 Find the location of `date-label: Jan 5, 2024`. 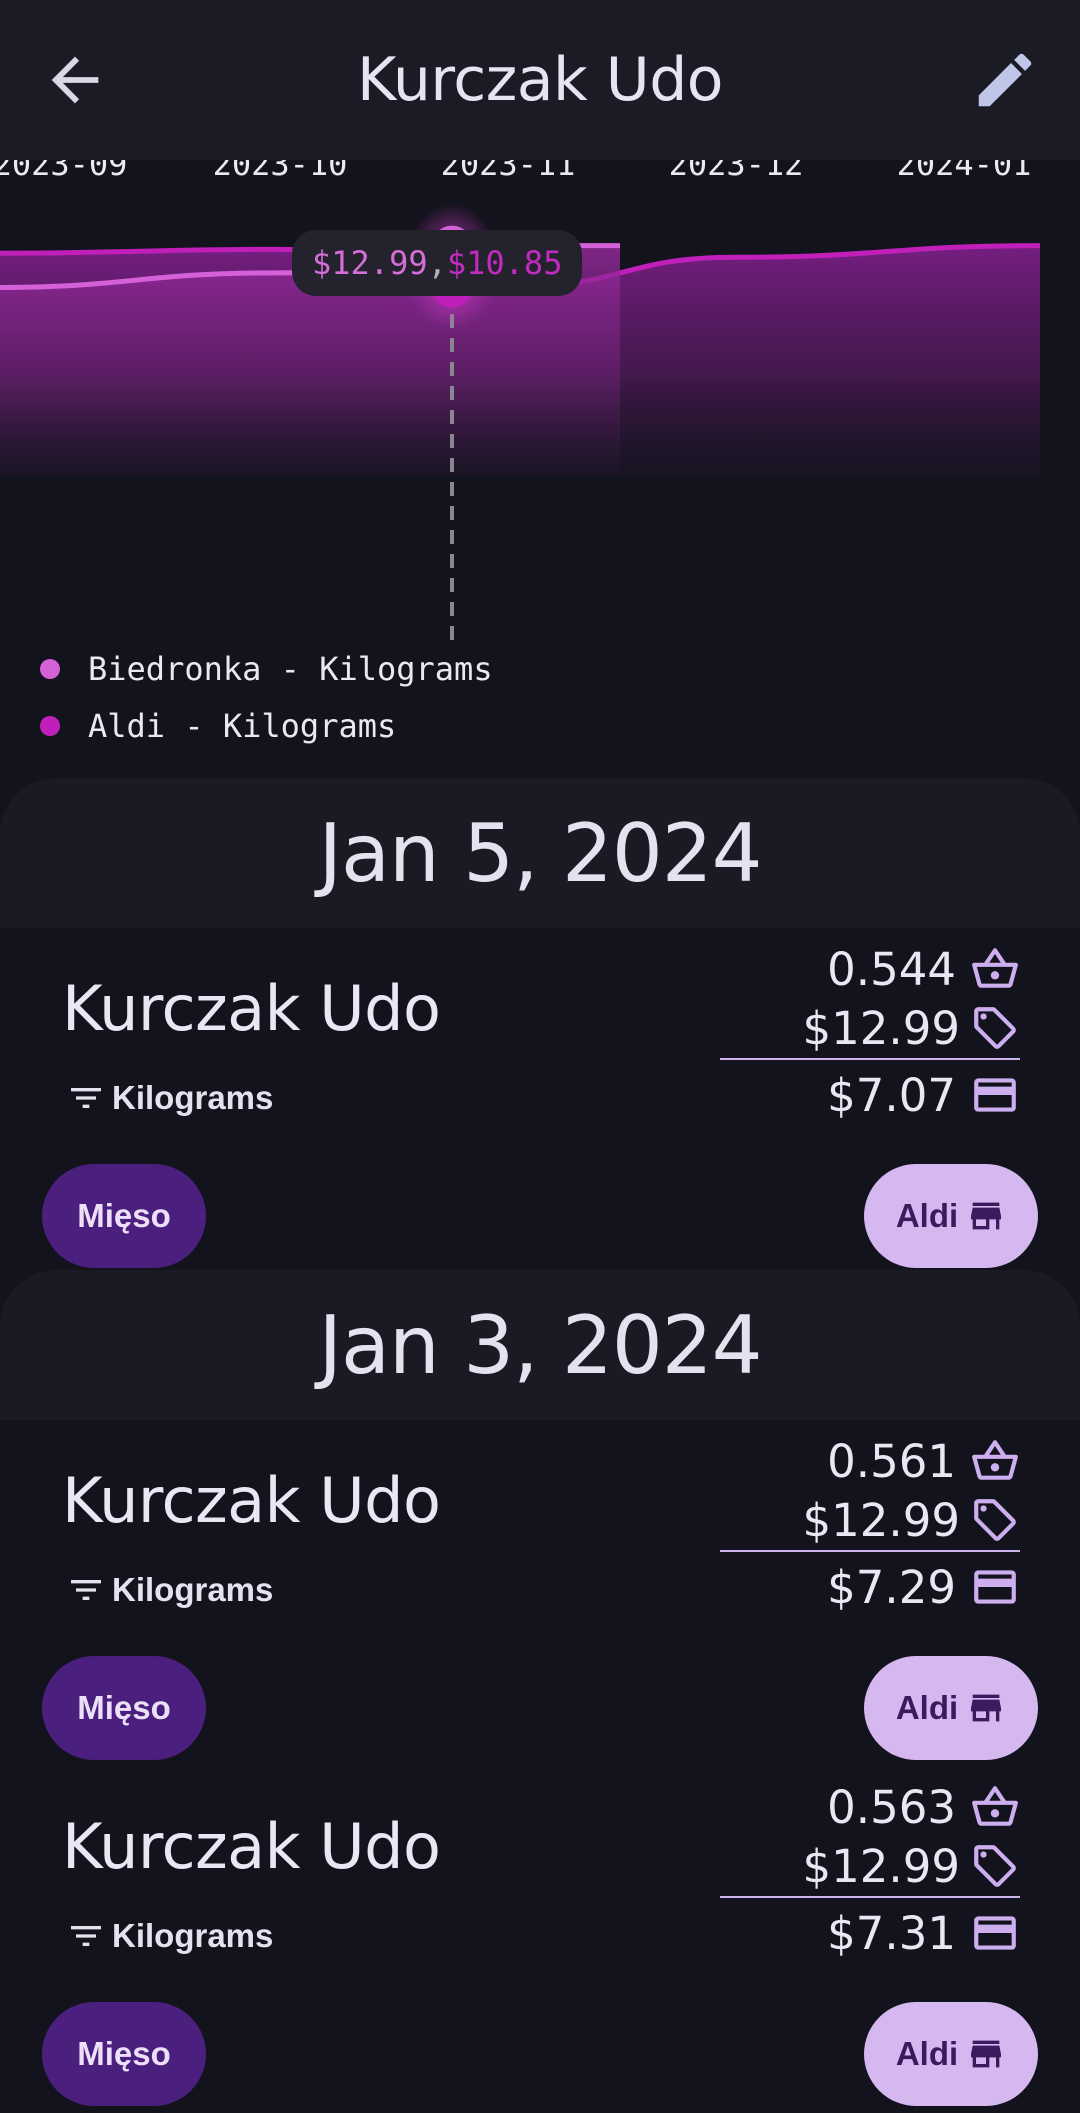

date-label: Jan 5, 2024 is located at coordinates (540, 853).